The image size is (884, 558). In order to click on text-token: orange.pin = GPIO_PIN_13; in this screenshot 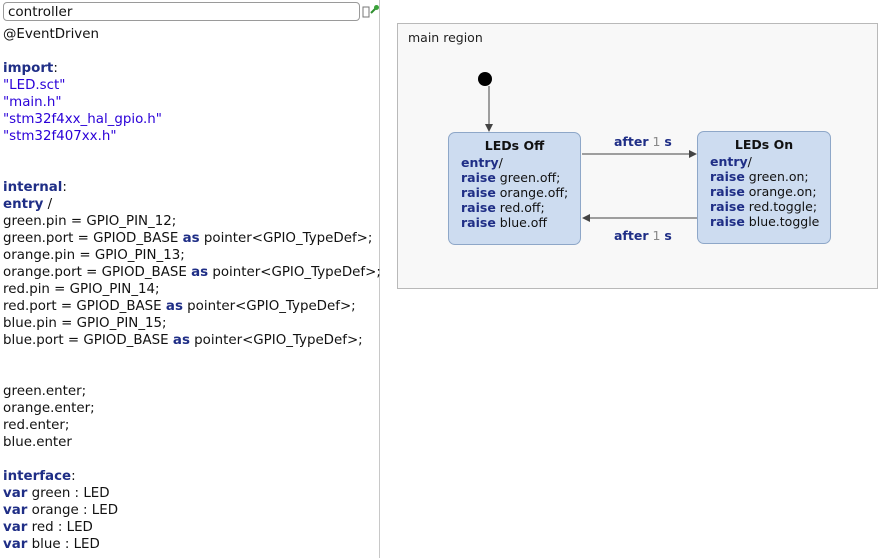, I will do `click(94, 255)`.